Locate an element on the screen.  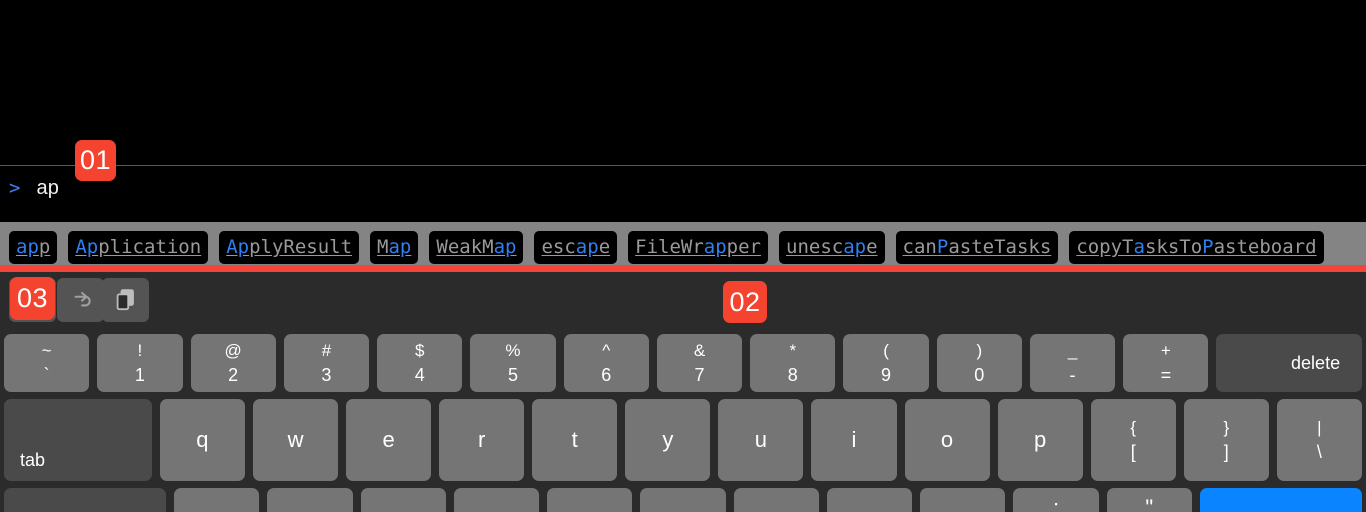
key-label-shifted: & is located at coordinates (699, 350).